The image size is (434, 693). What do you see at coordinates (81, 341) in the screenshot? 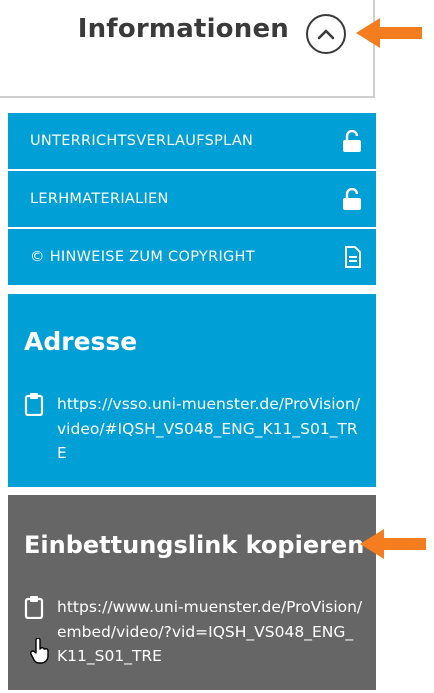
I see `address-heading: Adresse` at bounding box center [81, 341].